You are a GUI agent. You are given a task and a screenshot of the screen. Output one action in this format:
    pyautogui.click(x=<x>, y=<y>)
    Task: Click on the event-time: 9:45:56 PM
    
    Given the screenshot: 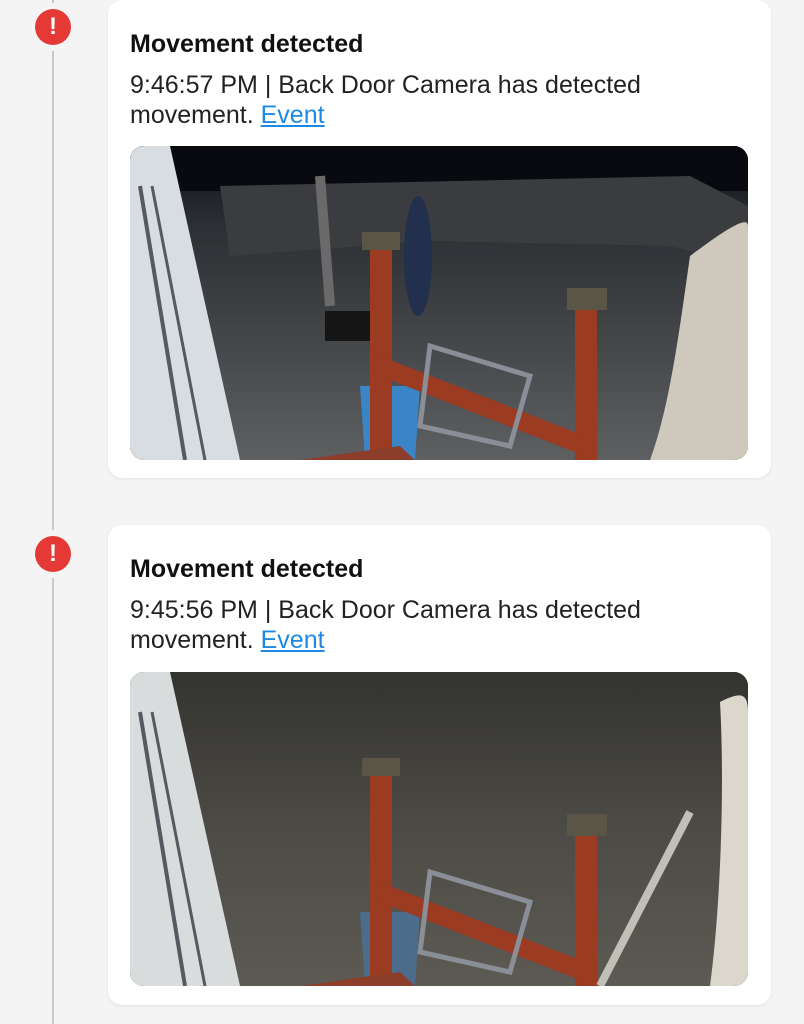 What is the action you would take?
    pyautogui.click(x=194, y=610)
    